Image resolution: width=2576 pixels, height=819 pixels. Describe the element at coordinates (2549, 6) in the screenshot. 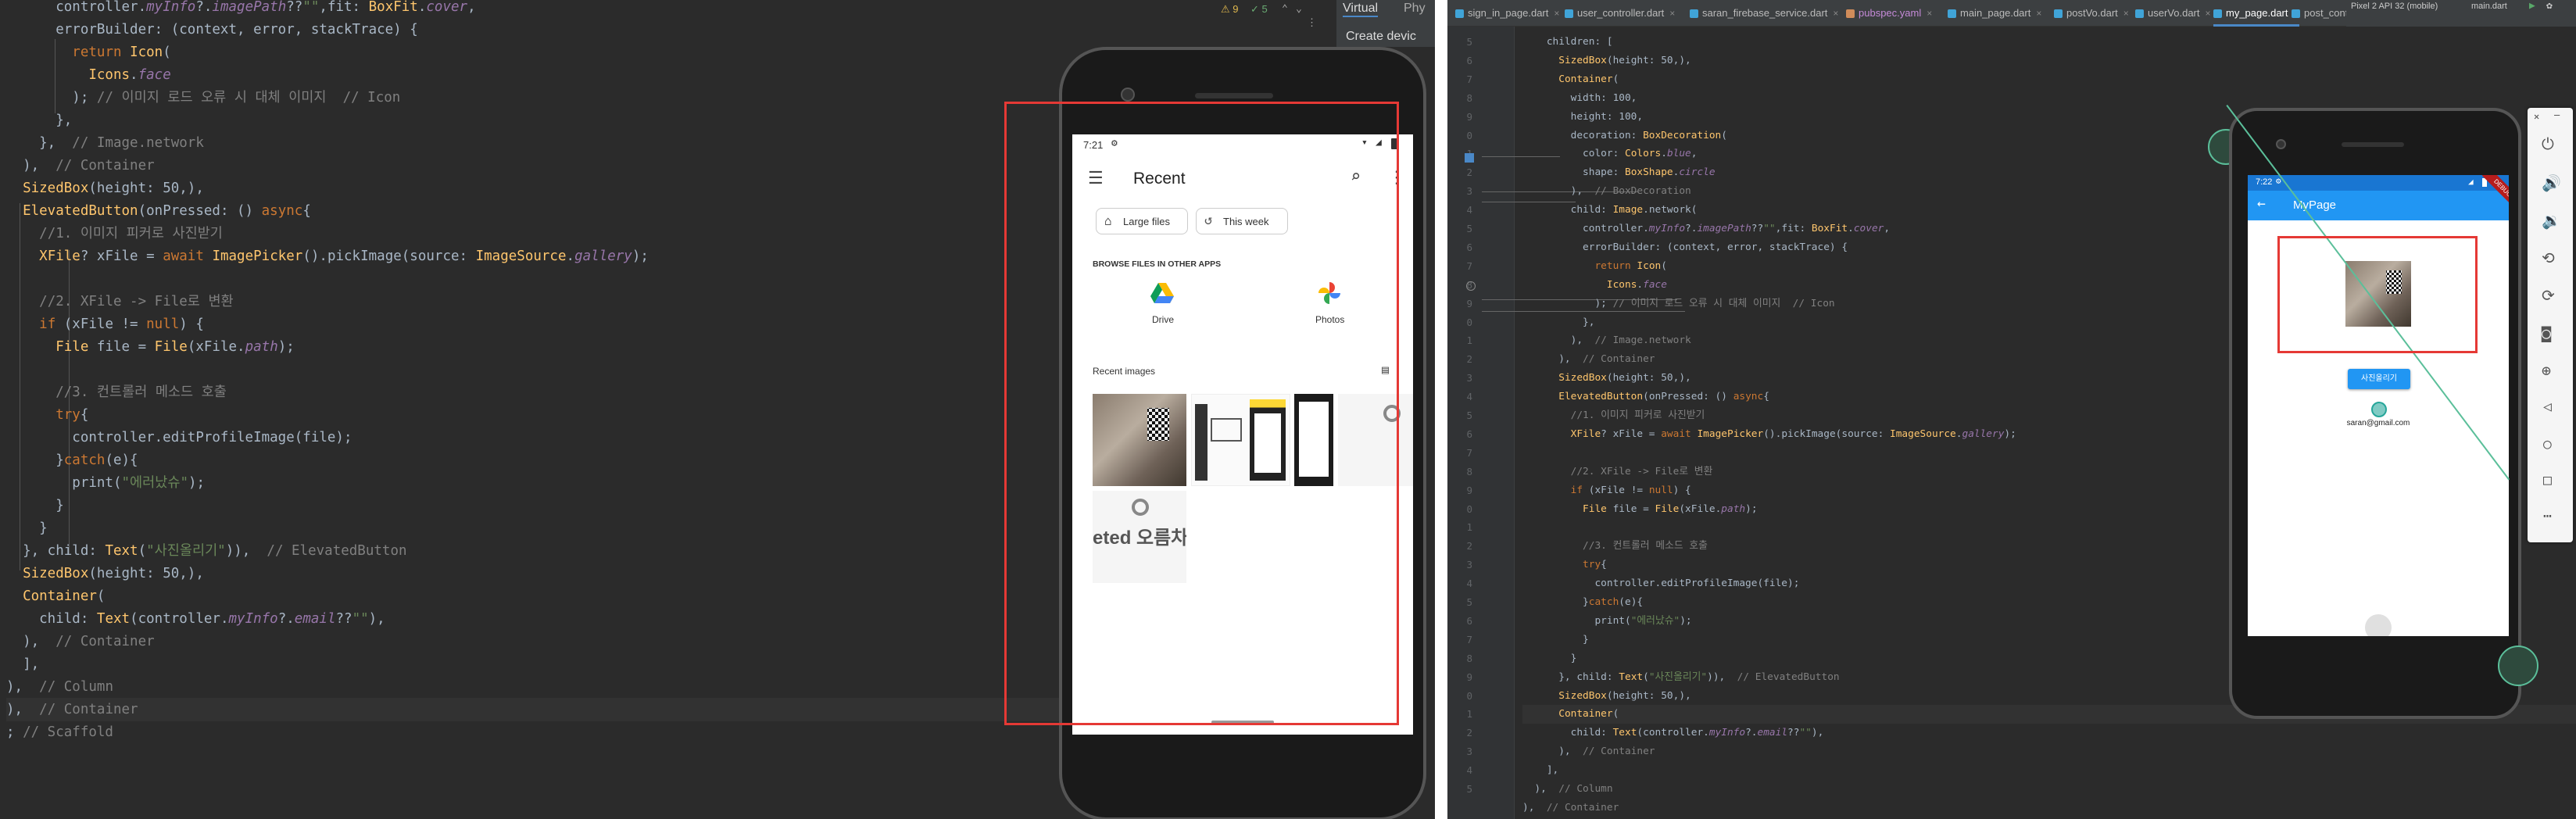

I see `debug-icon: ✿` at that location.